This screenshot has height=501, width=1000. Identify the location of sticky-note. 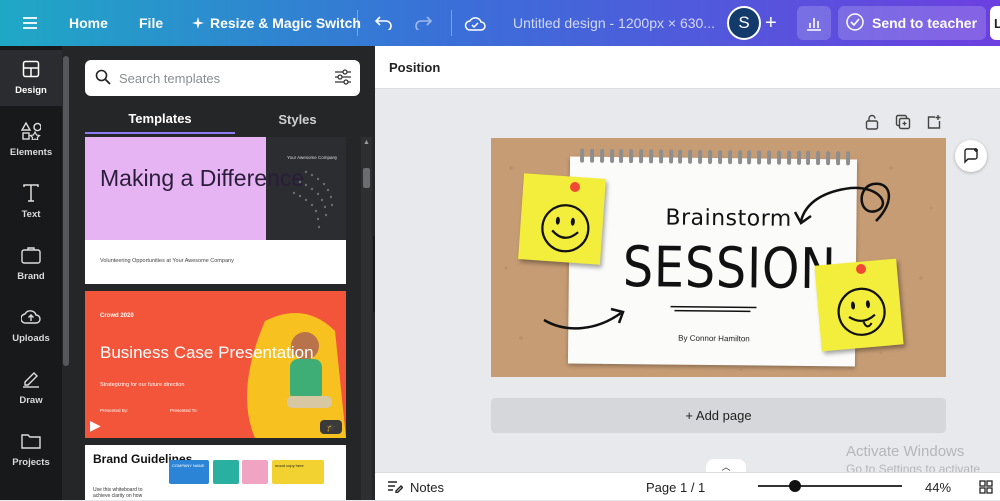
(562, 219).